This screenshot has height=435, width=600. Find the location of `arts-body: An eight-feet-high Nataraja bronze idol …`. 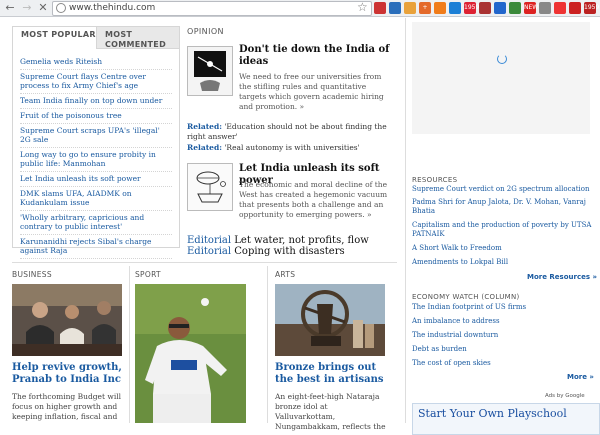

arts-body: An eight-feet-high Nataraja bronze idol … is located at coordinates (330, 411).